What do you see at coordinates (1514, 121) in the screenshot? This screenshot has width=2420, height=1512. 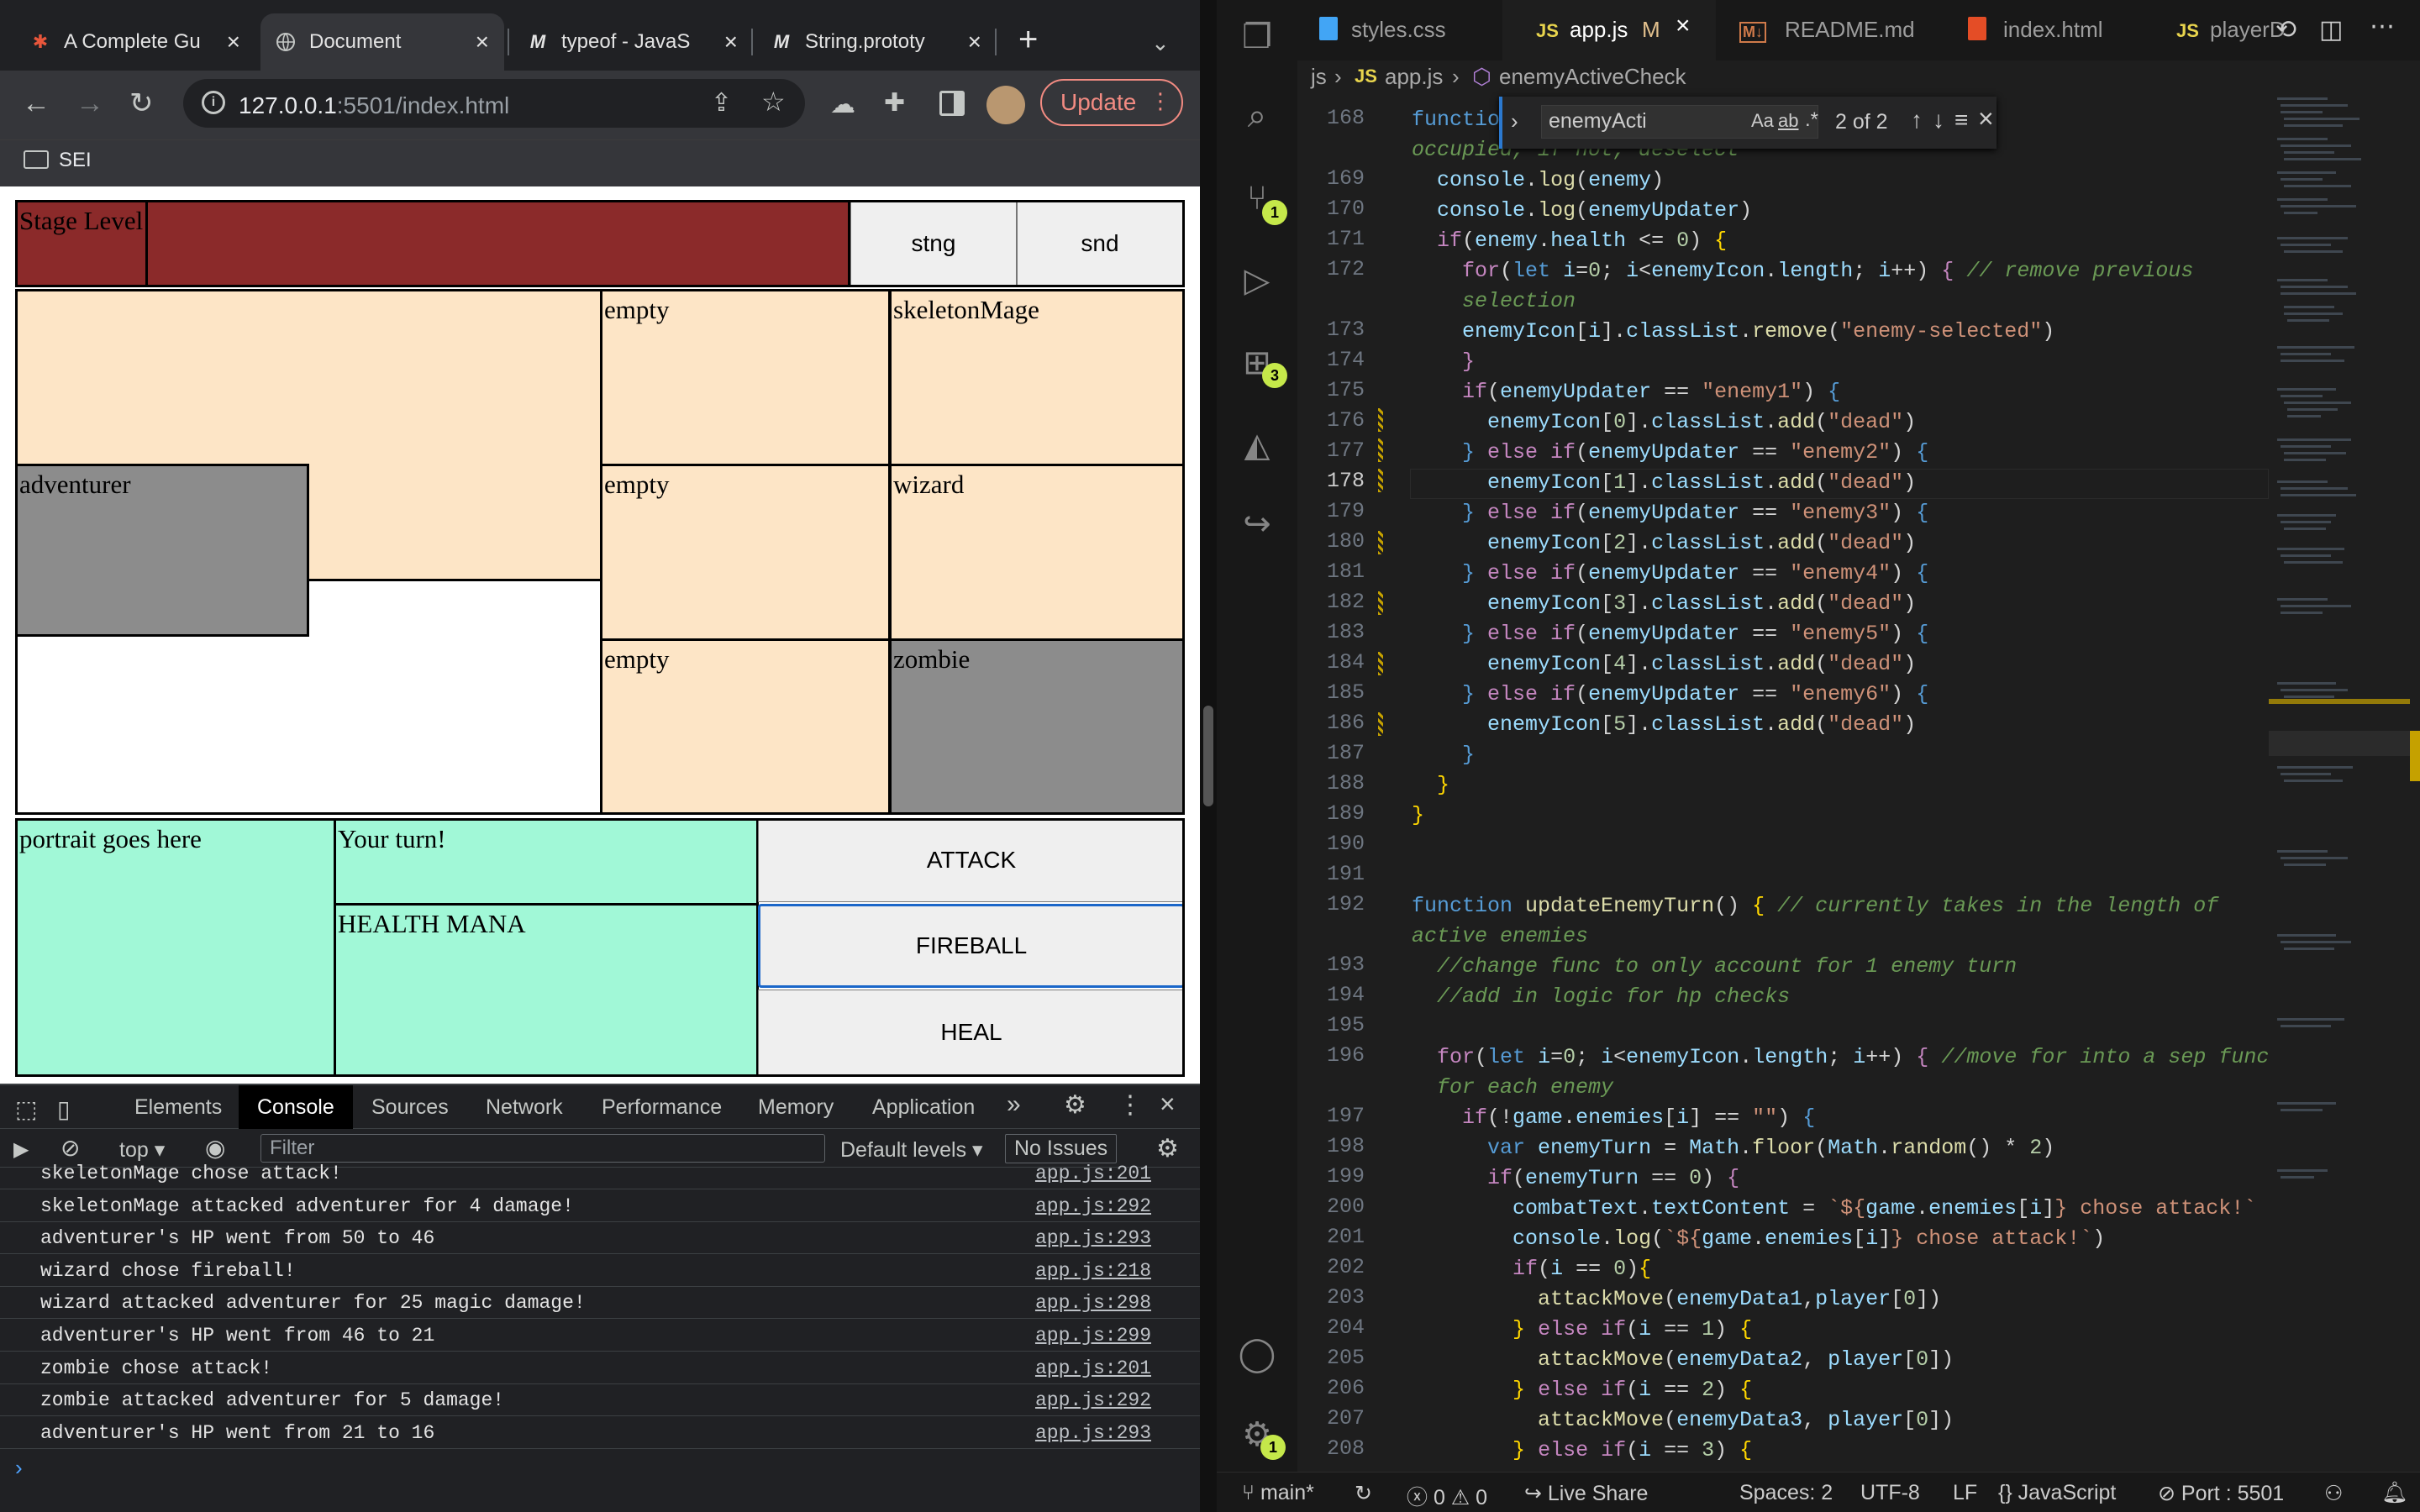 I see `toggle-replace-chevron-icon: ›` at bounding box center [1514, 121].